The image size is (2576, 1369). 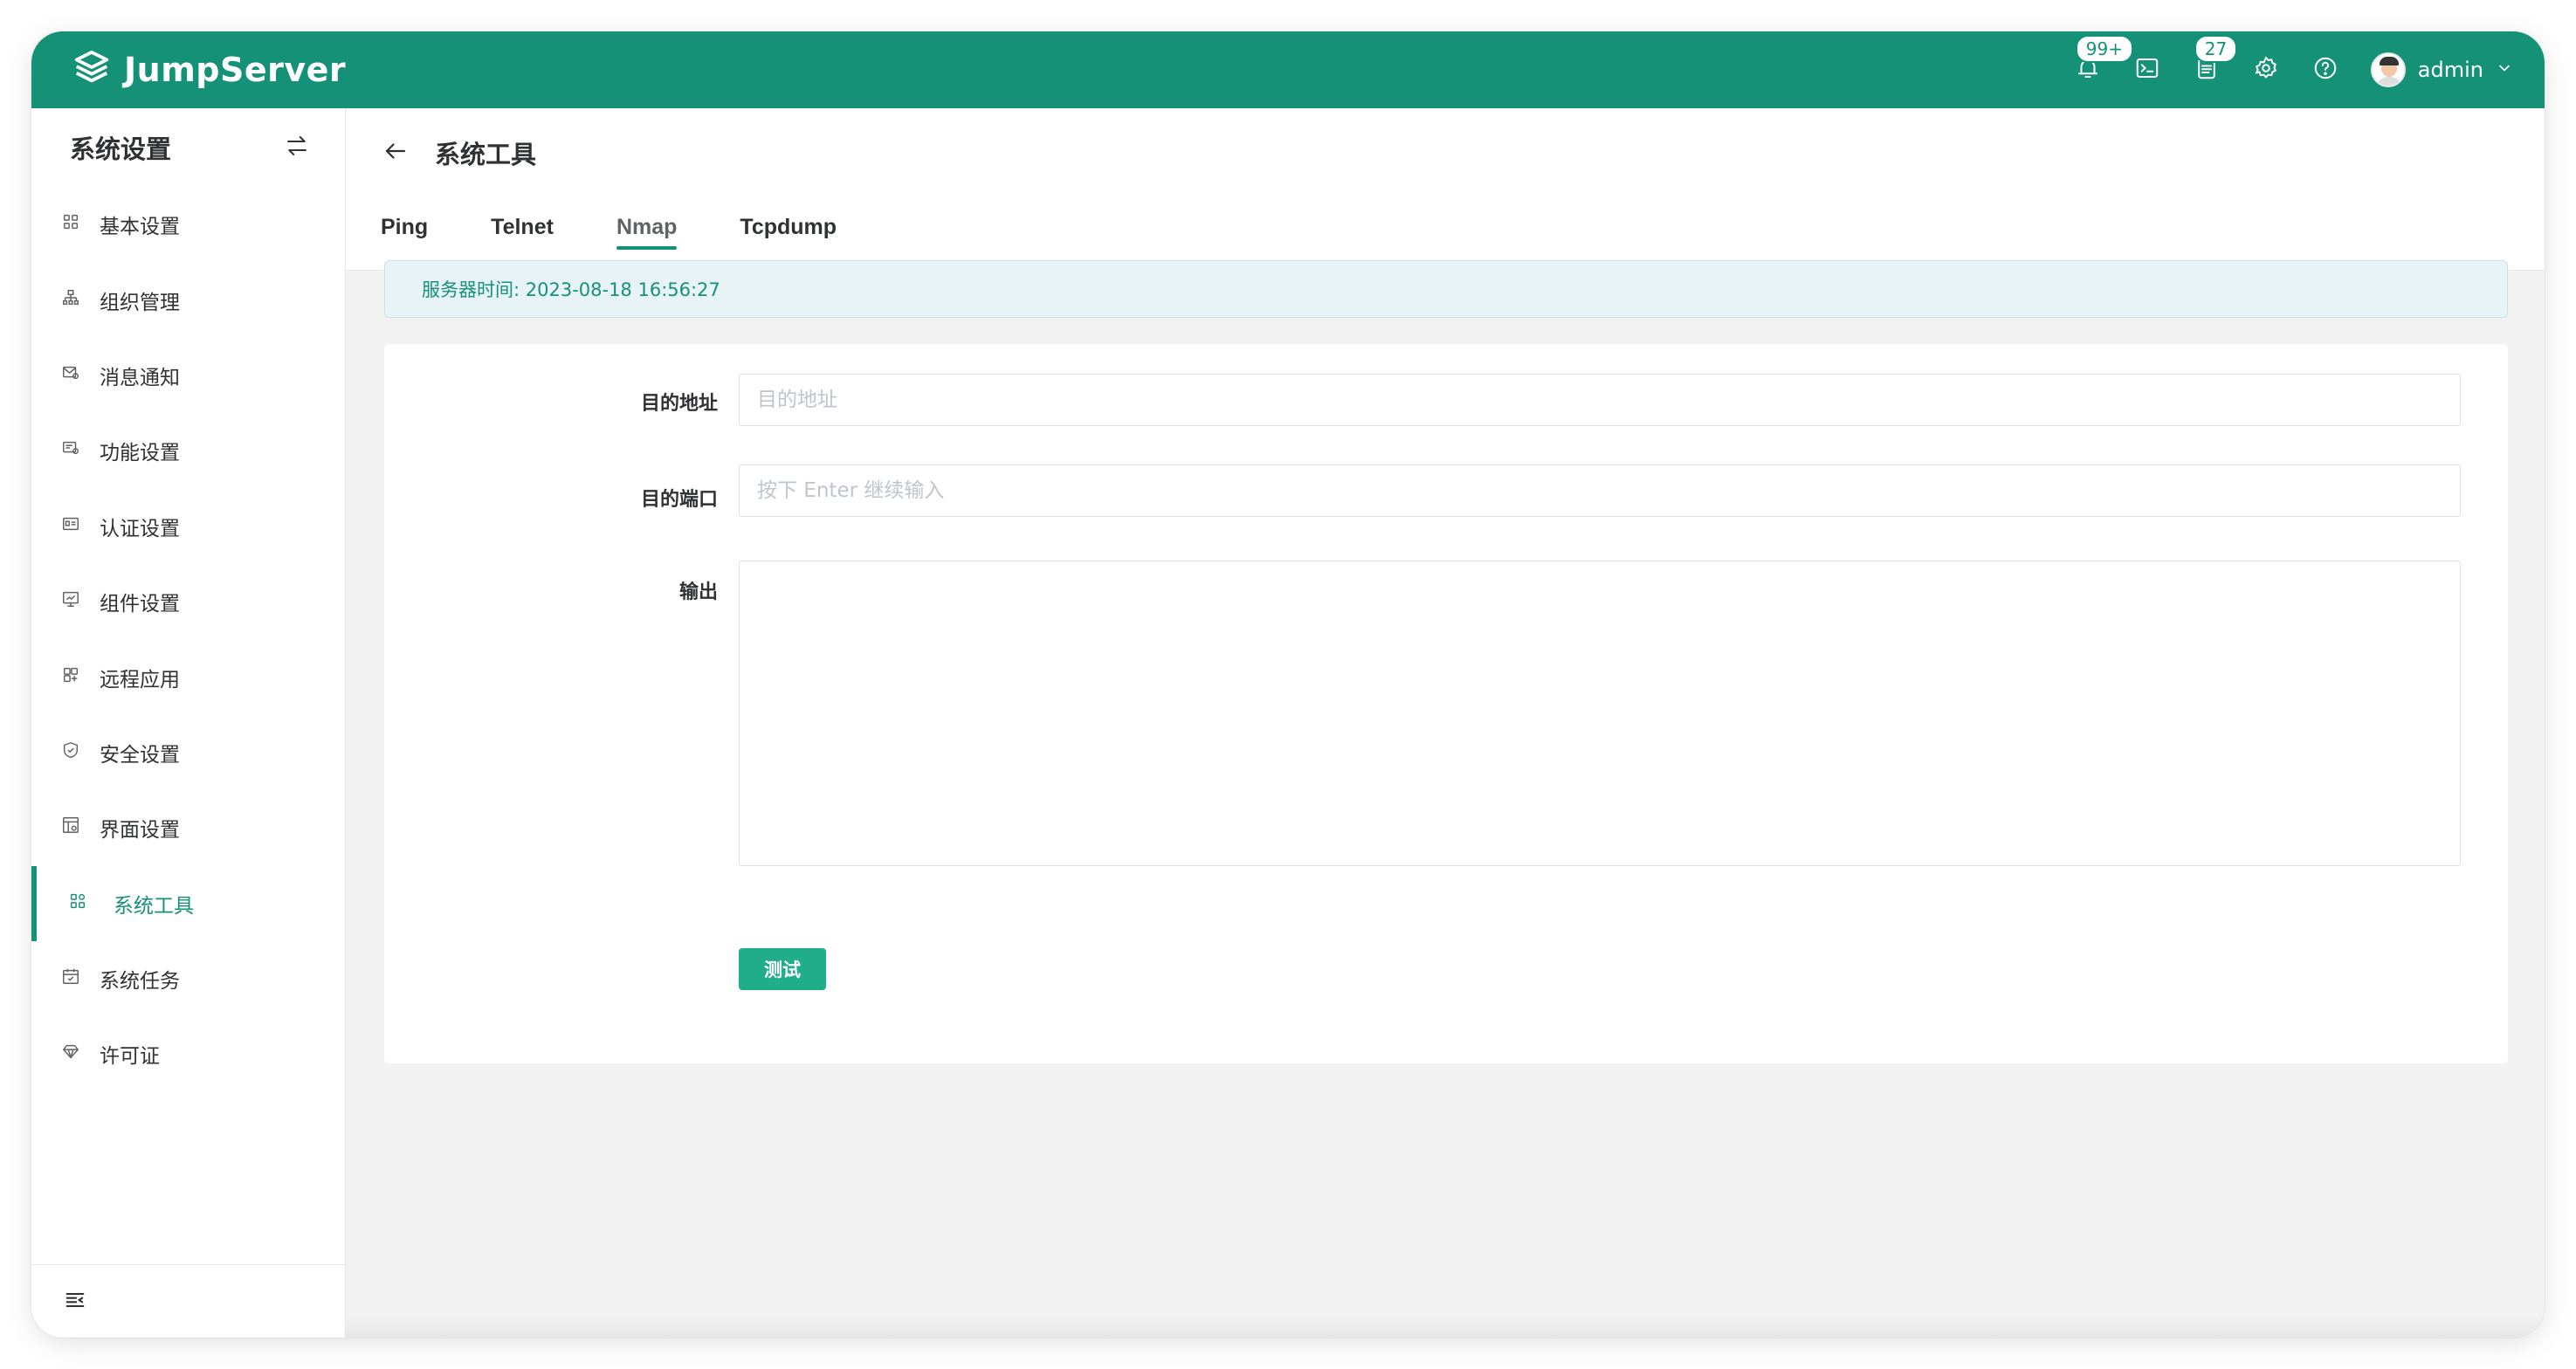 I want to click on output-label: 输出, so click(x=698, y=592).